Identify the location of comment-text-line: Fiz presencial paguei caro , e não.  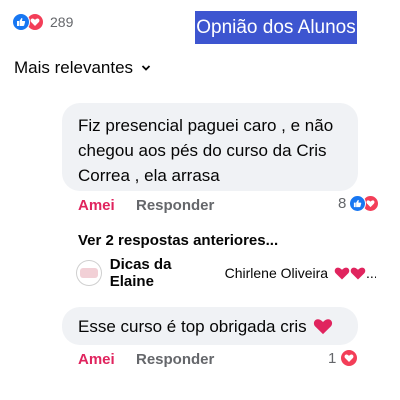
(206, 125).